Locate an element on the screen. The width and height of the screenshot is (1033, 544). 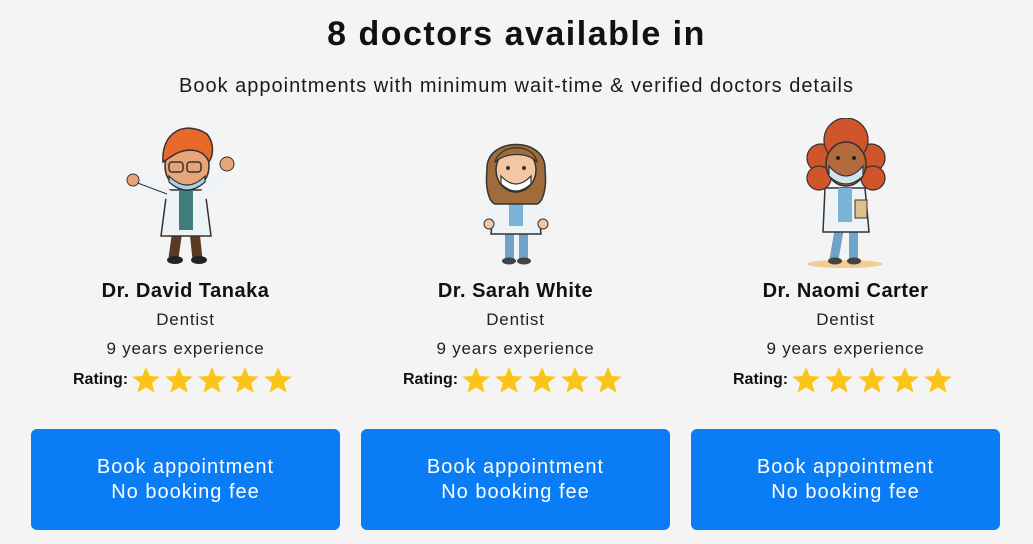
doctor-name: Dr. David Tanaka is located at coordinates (185, 291).